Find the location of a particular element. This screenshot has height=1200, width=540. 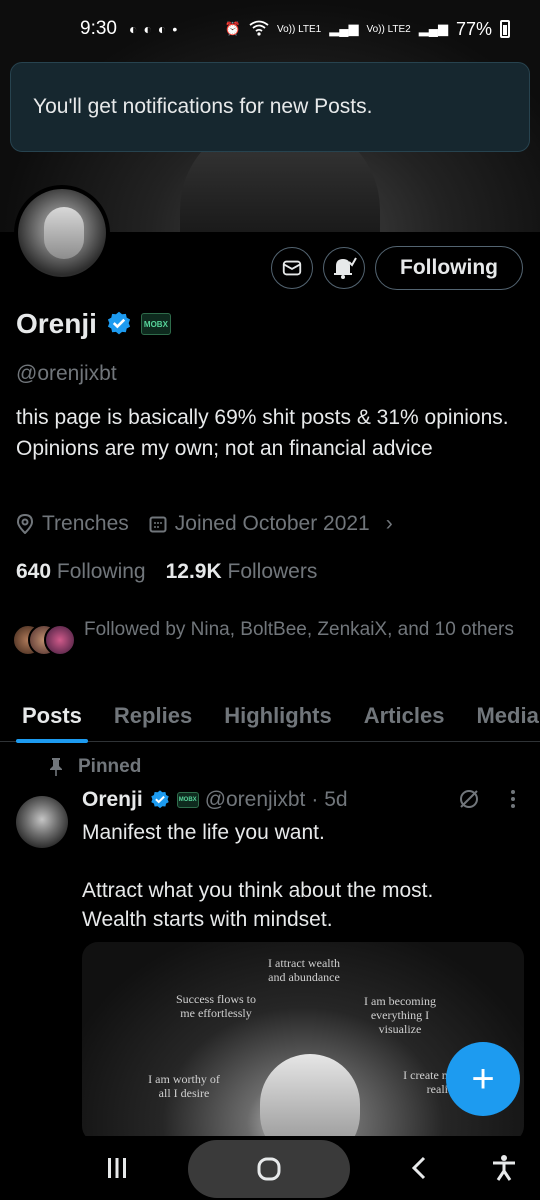

followed-by-avatars is located at coordinates (45, 641).